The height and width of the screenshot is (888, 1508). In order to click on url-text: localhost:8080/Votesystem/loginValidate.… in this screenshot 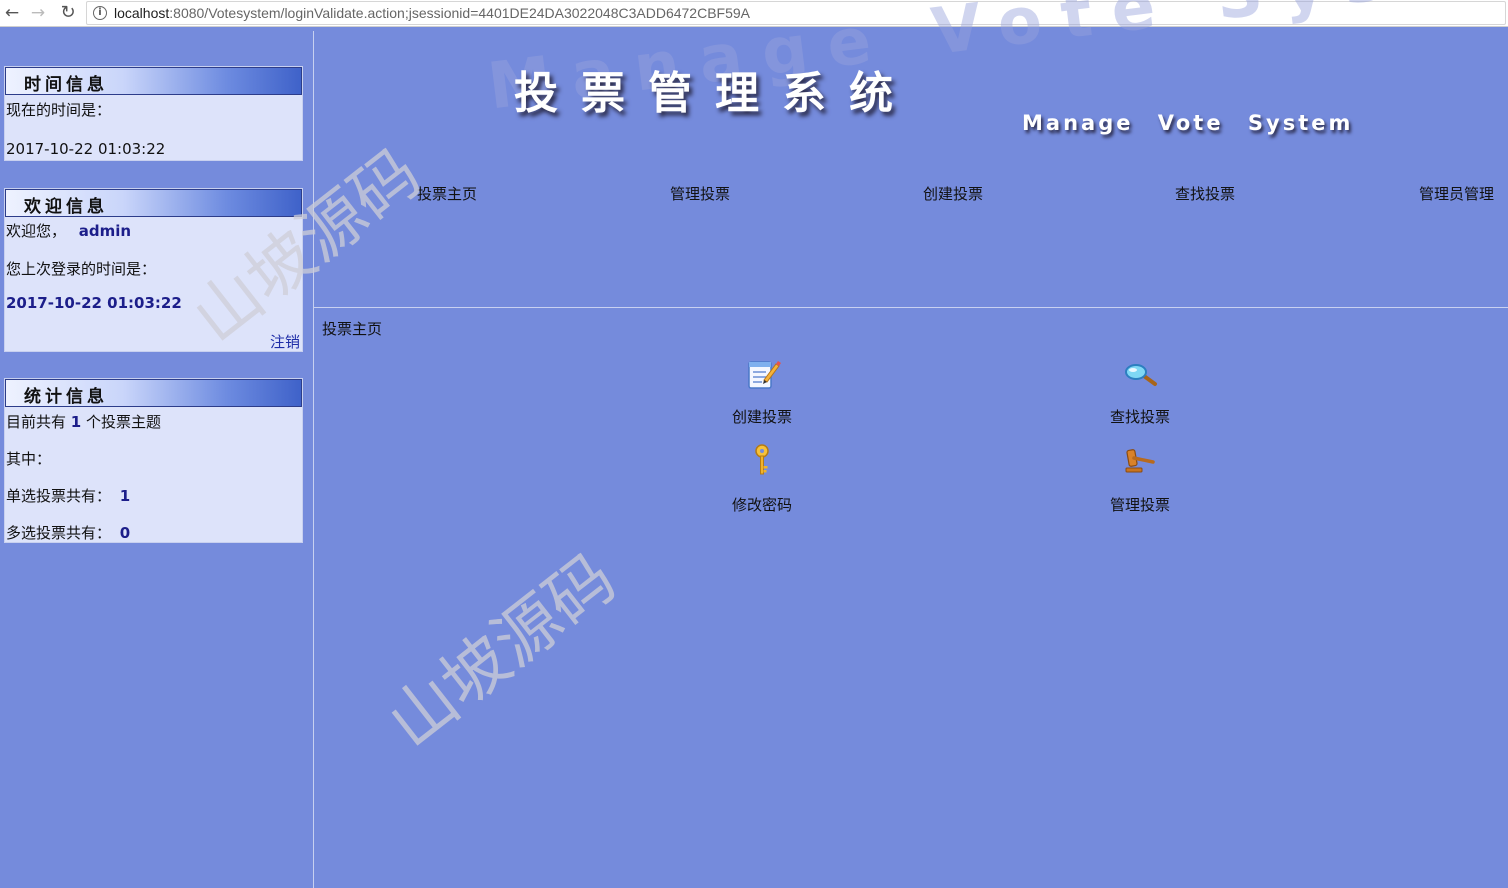, I will do `click(432, 13)`.